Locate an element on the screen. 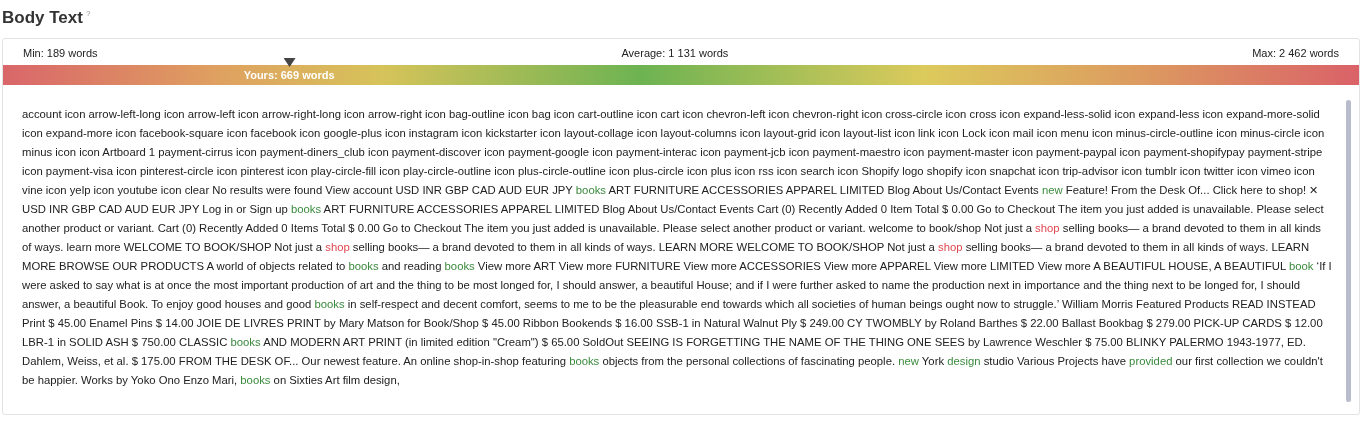 This screenshot has height=429, width=1365. section-title: Body Text is located at coordinates (42, 18).